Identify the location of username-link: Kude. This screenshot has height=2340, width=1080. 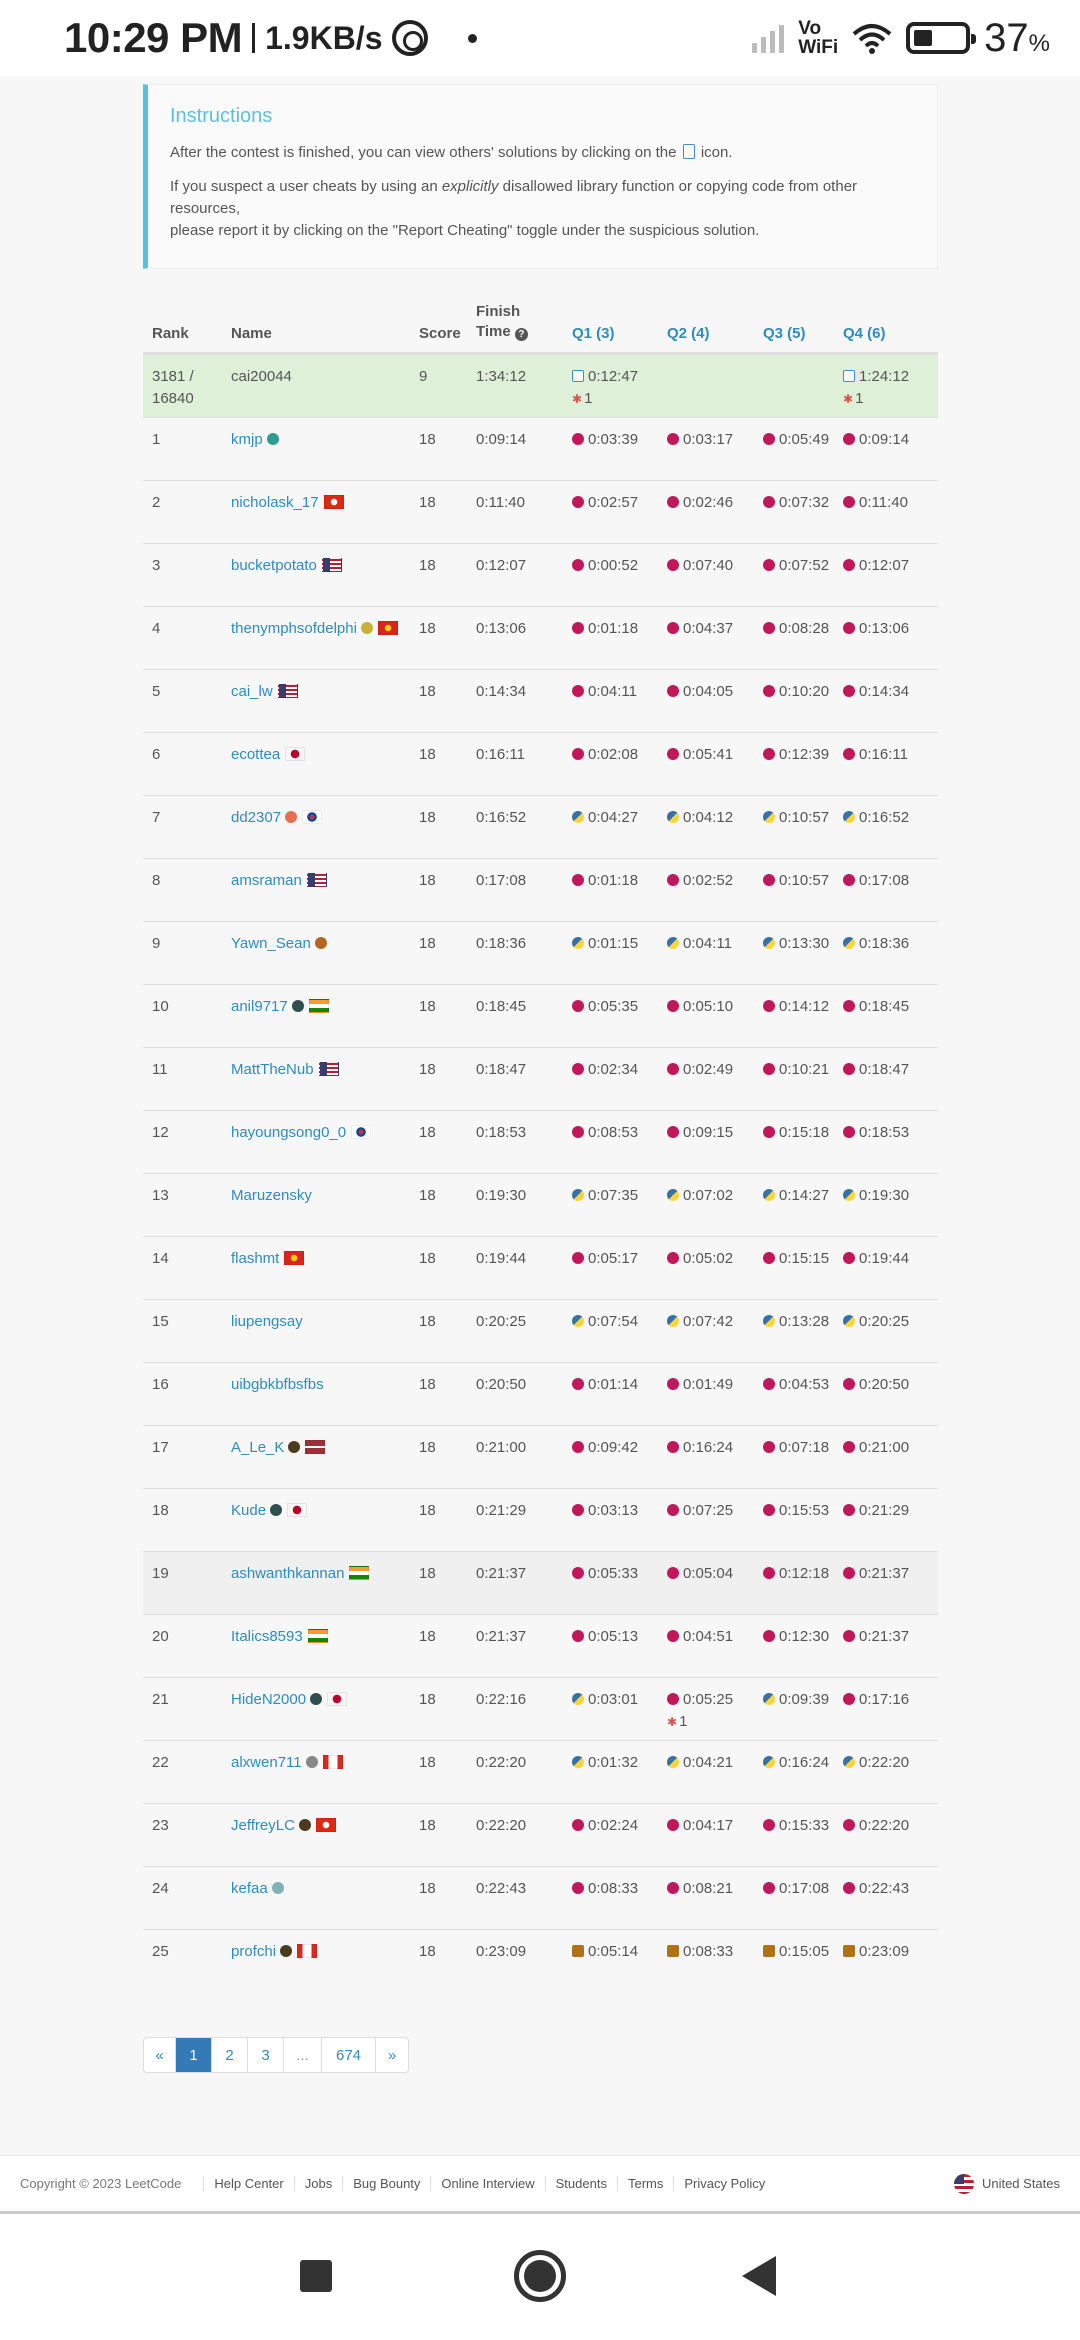
(248, 1510).